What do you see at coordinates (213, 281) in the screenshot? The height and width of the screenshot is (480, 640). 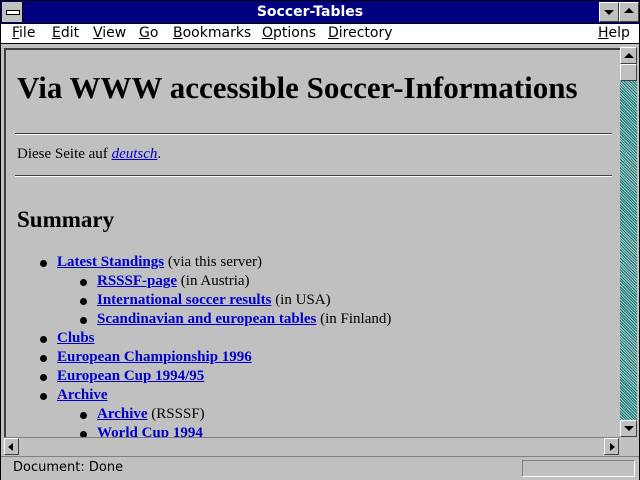 I see `list-item-note: (in Austria)` at bounding box center [213, 281].